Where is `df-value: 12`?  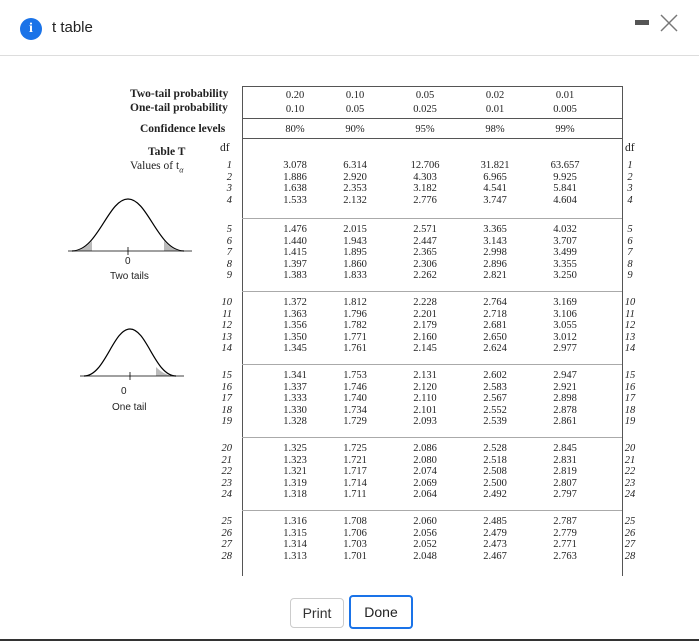
df-value: 12 is located at coordinates (630, 326).